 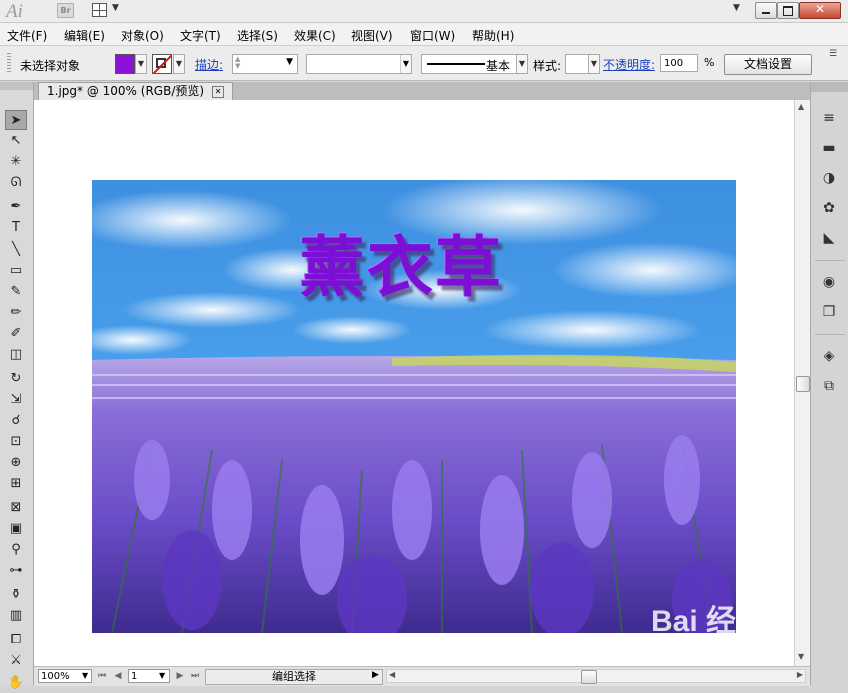 I want to click on blob-brush-tool-icon: ✐, so click(x=16, y=334).